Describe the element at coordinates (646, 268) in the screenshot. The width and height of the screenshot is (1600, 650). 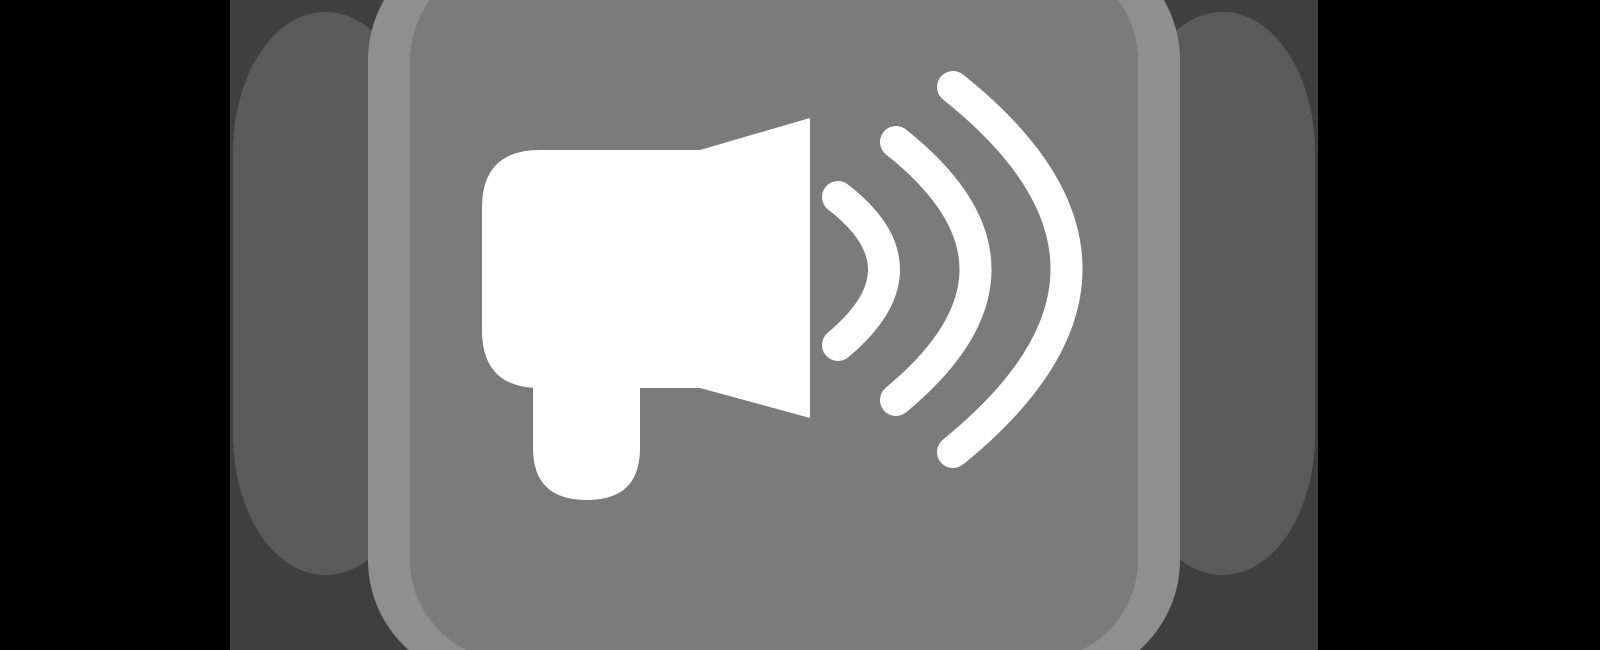
I see `megaphone-body` at that location.